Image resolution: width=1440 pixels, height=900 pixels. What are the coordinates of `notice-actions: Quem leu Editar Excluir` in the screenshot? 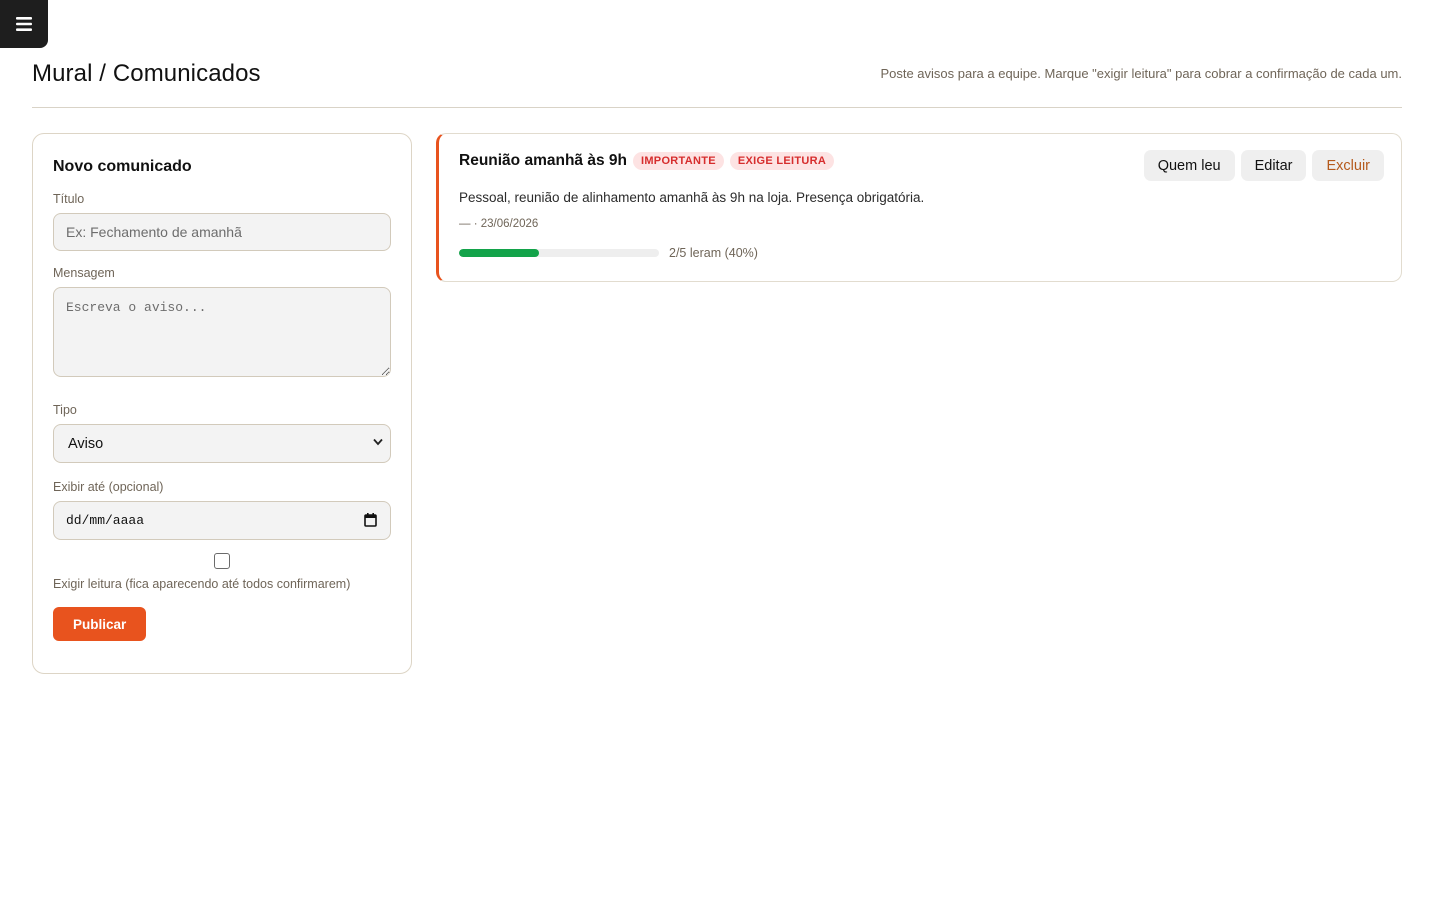 It's located at (1263, 165).